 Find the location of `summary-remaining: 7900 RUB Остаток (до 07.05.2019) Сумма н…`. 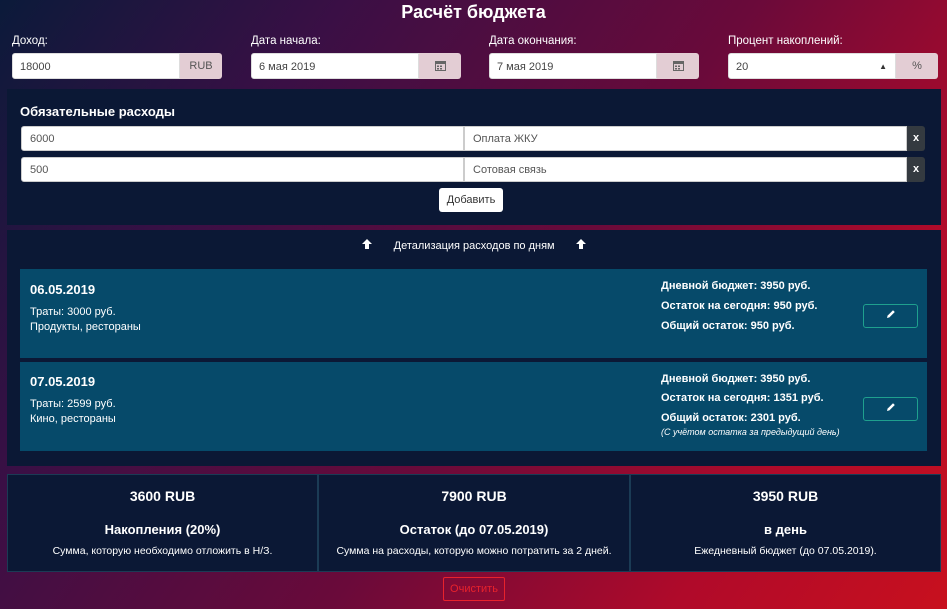

summary-remaining: 7900 RUB Остаток (до 07.05.2019) Сумма н… is located at coordinates (474, 523).